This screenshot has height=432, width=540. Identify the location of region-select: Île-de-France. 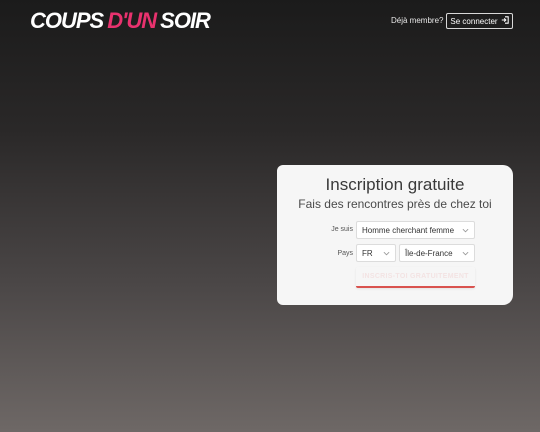
(437, 253).